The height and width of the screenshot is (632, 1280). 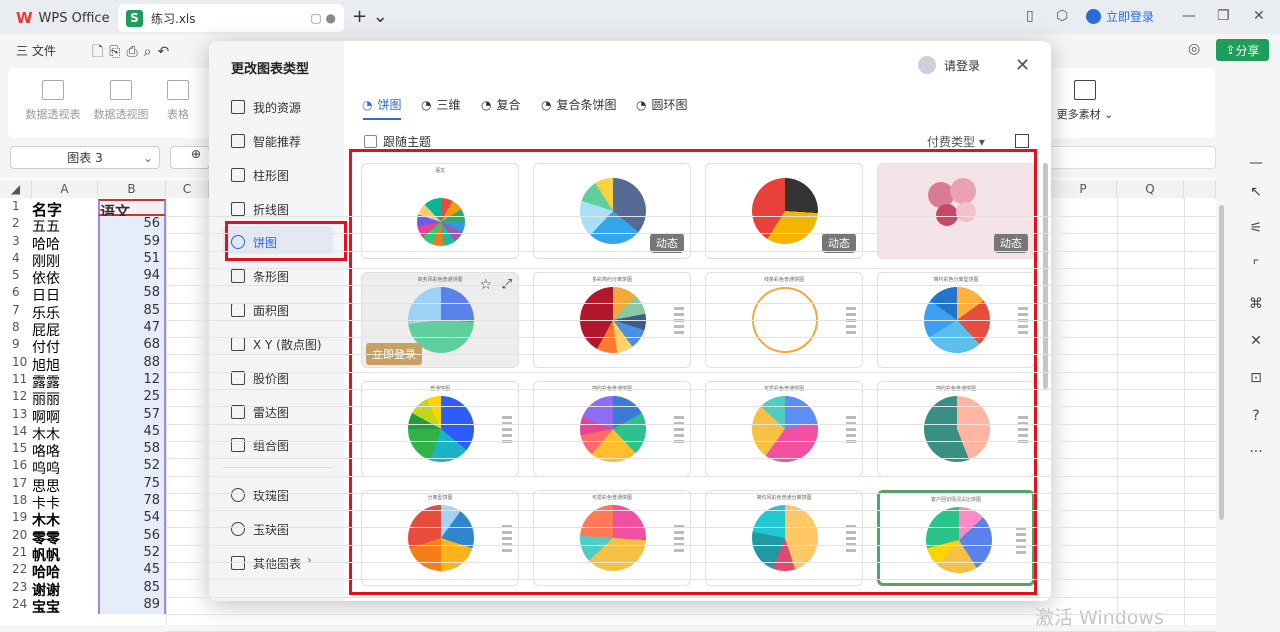 I want to click on cell-name: 谢谢, so click(x=65, y=589).